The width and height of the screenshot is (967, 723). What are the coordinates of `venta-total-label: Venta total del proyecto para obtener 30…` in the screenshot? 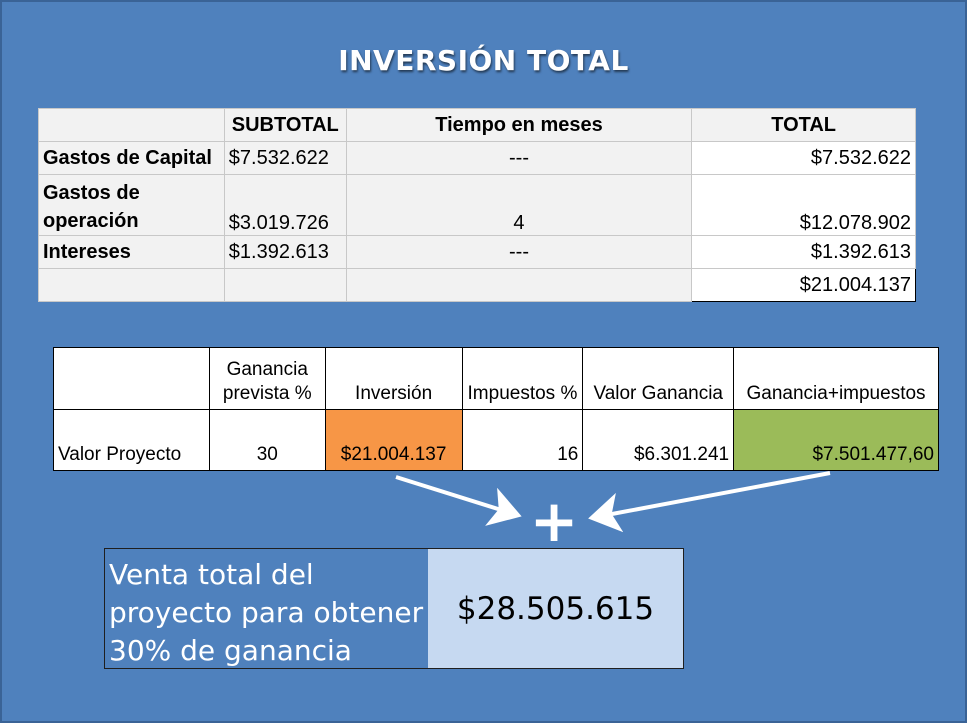 It's located at (266, 608).